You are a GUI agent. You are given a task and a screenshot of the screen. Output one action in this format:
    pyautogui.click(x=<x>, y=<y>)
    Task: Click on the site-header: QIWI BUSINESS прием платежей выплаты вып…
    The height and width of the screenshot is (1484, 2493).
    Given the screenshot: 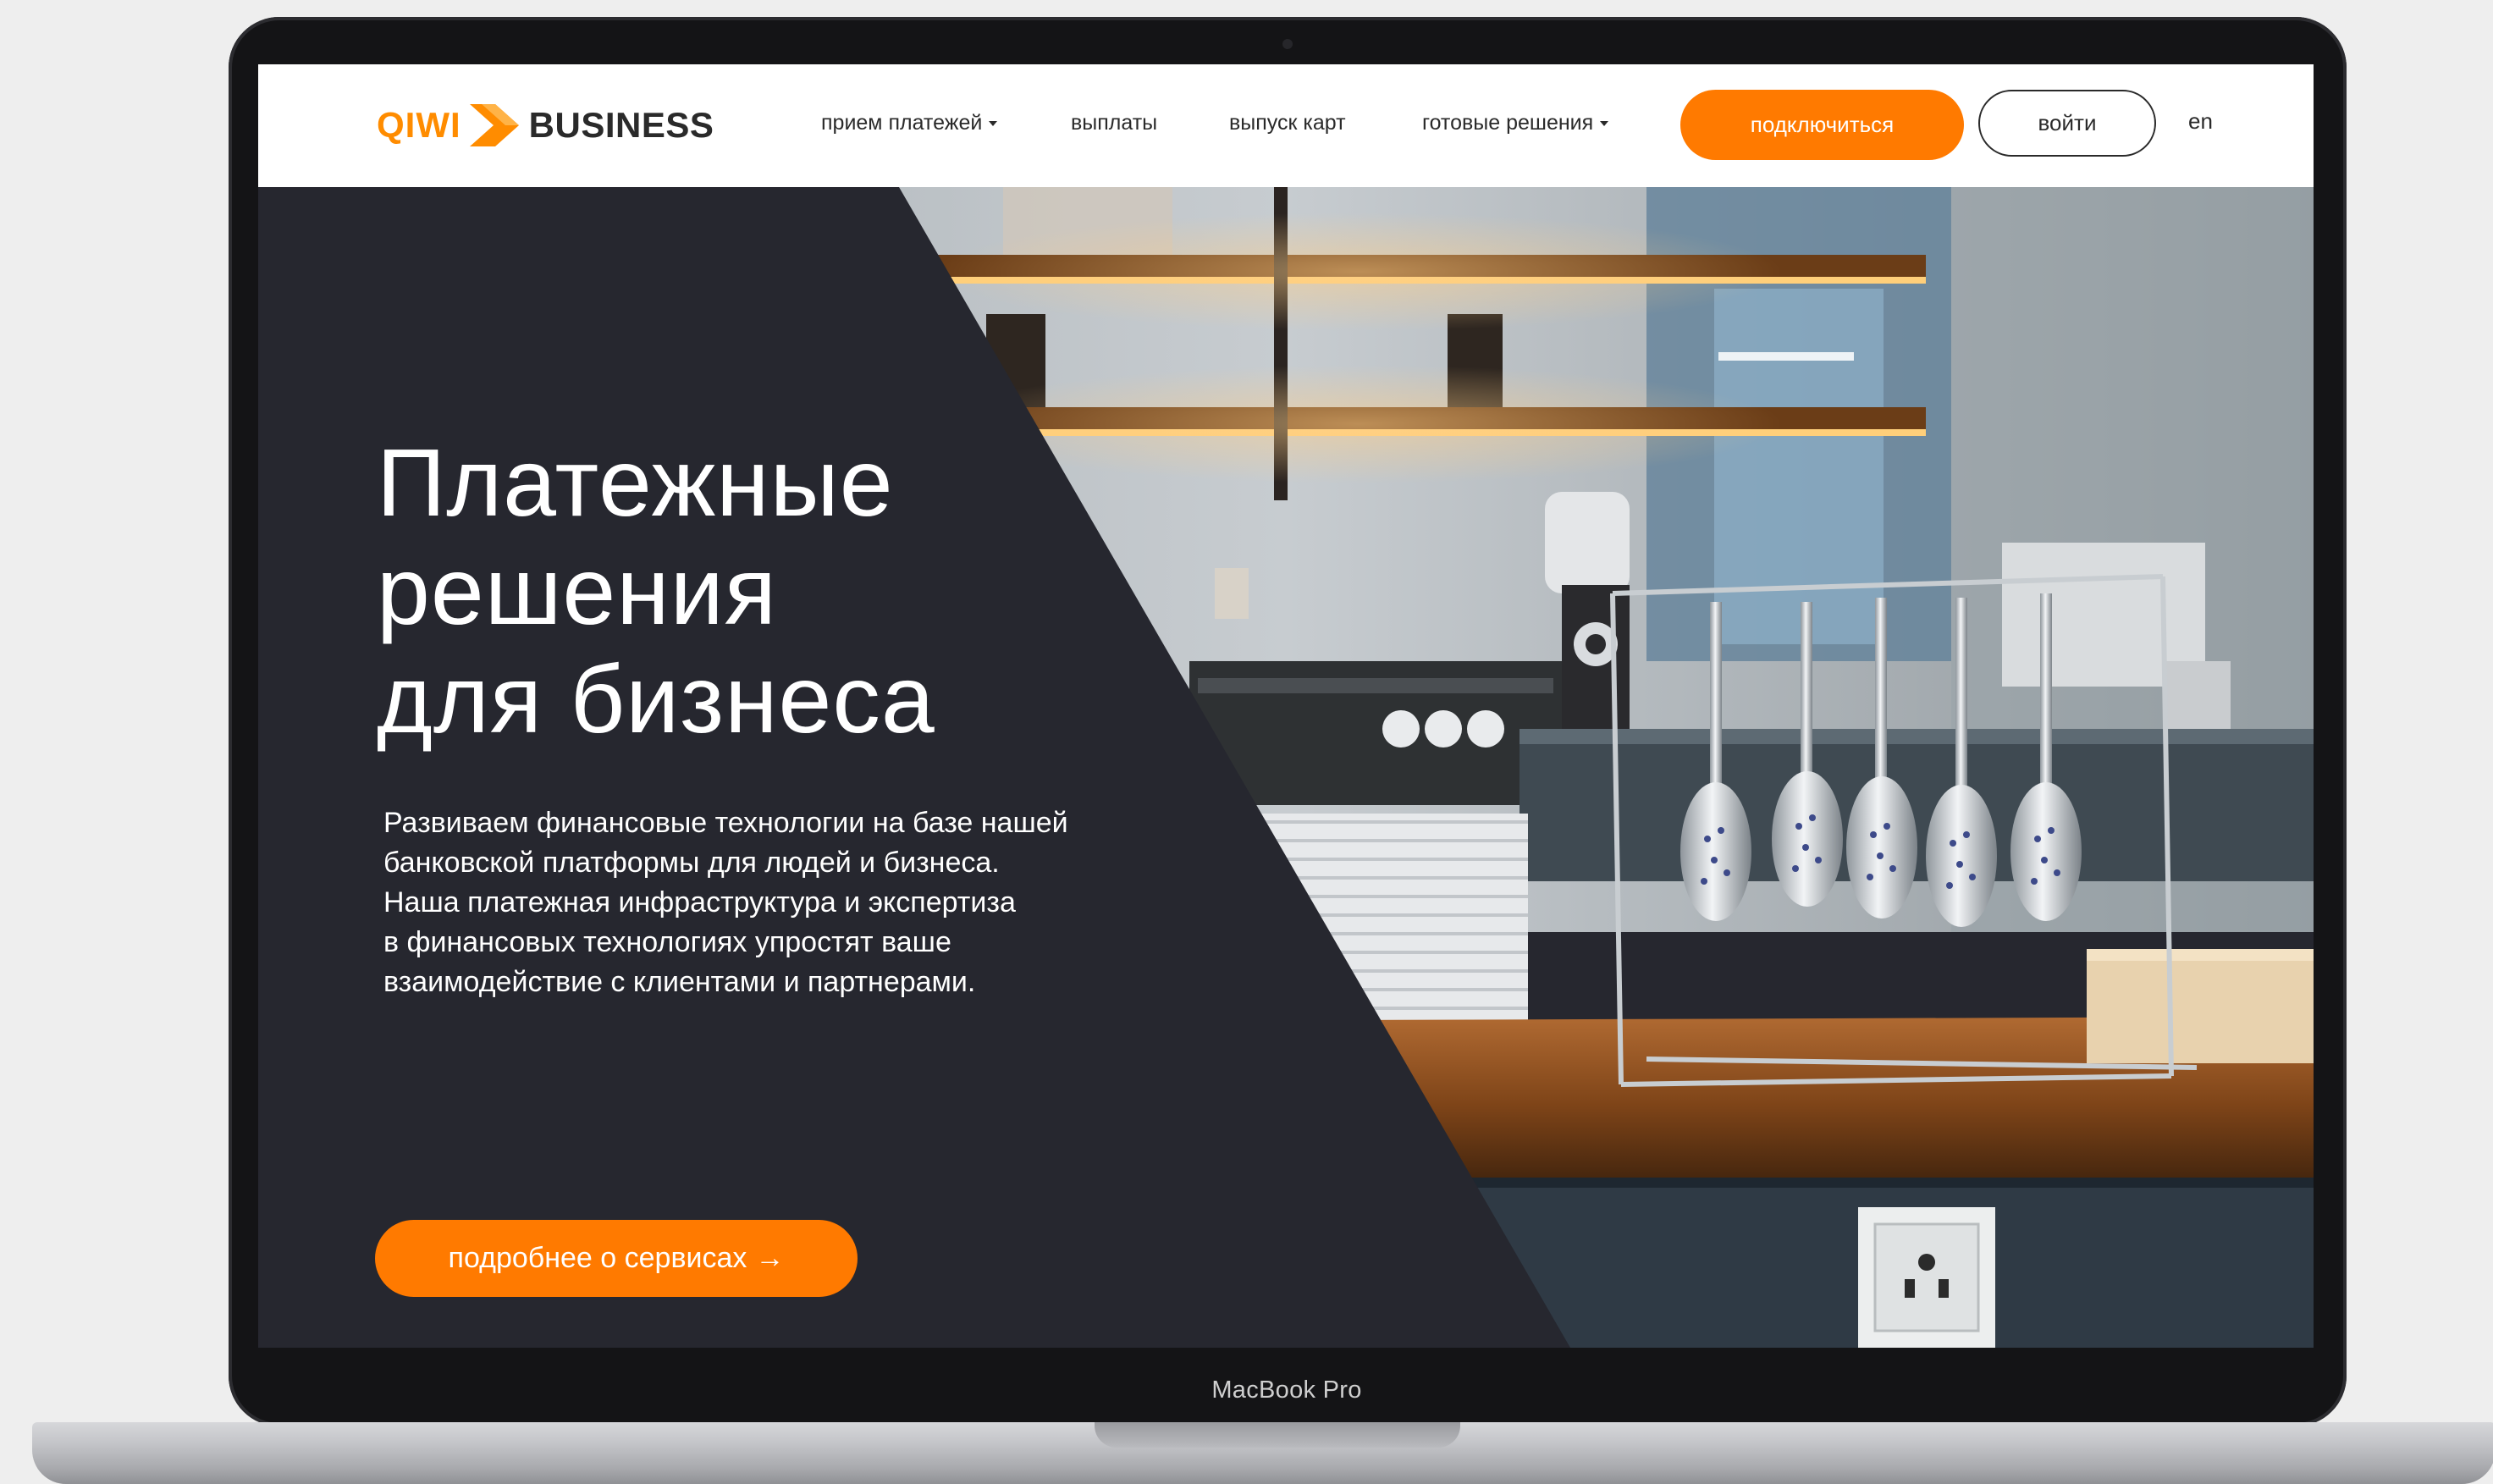 What is the action you would take?
    pyautogui.click(x=1286, y=126)
    